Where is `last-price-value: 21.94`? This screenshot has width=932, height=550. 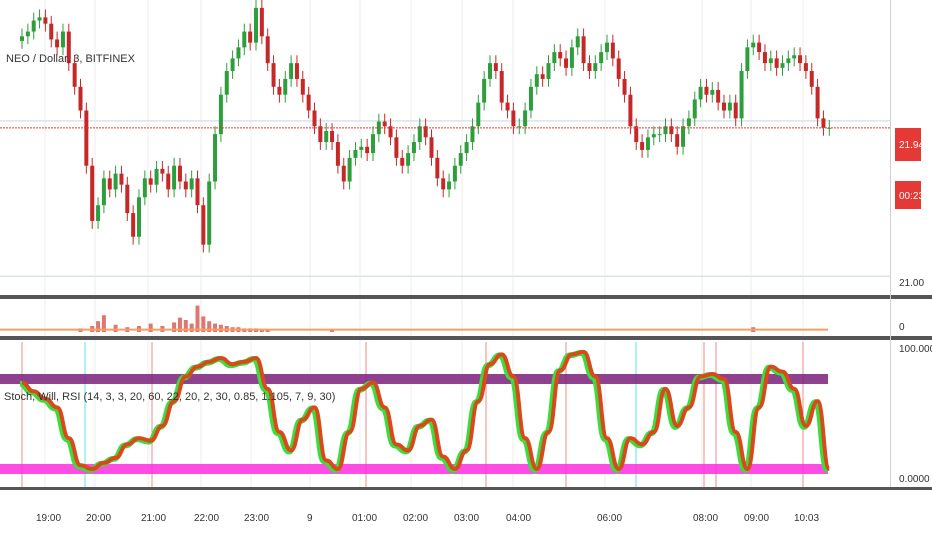
last-price-value: 21.94 is located at coordinates (911, 145).